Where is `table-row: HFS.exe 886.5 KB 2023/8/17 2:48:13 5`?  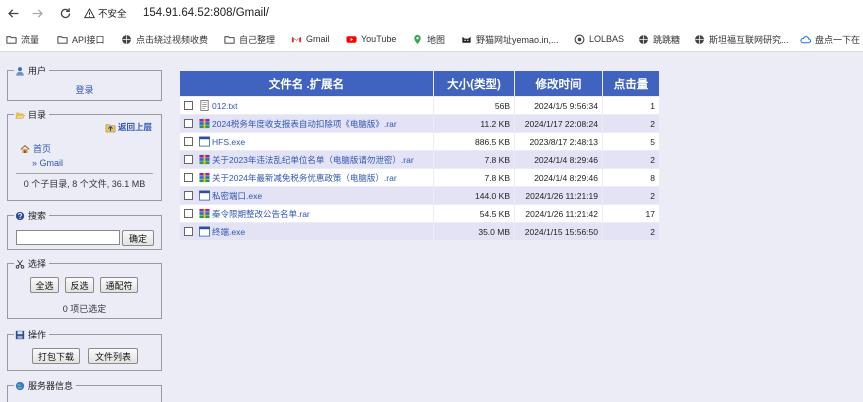 table-row: HFS.exe 886.5 KB 2023/8/17 2:48:13 5 is located at coordinates (419, 141).